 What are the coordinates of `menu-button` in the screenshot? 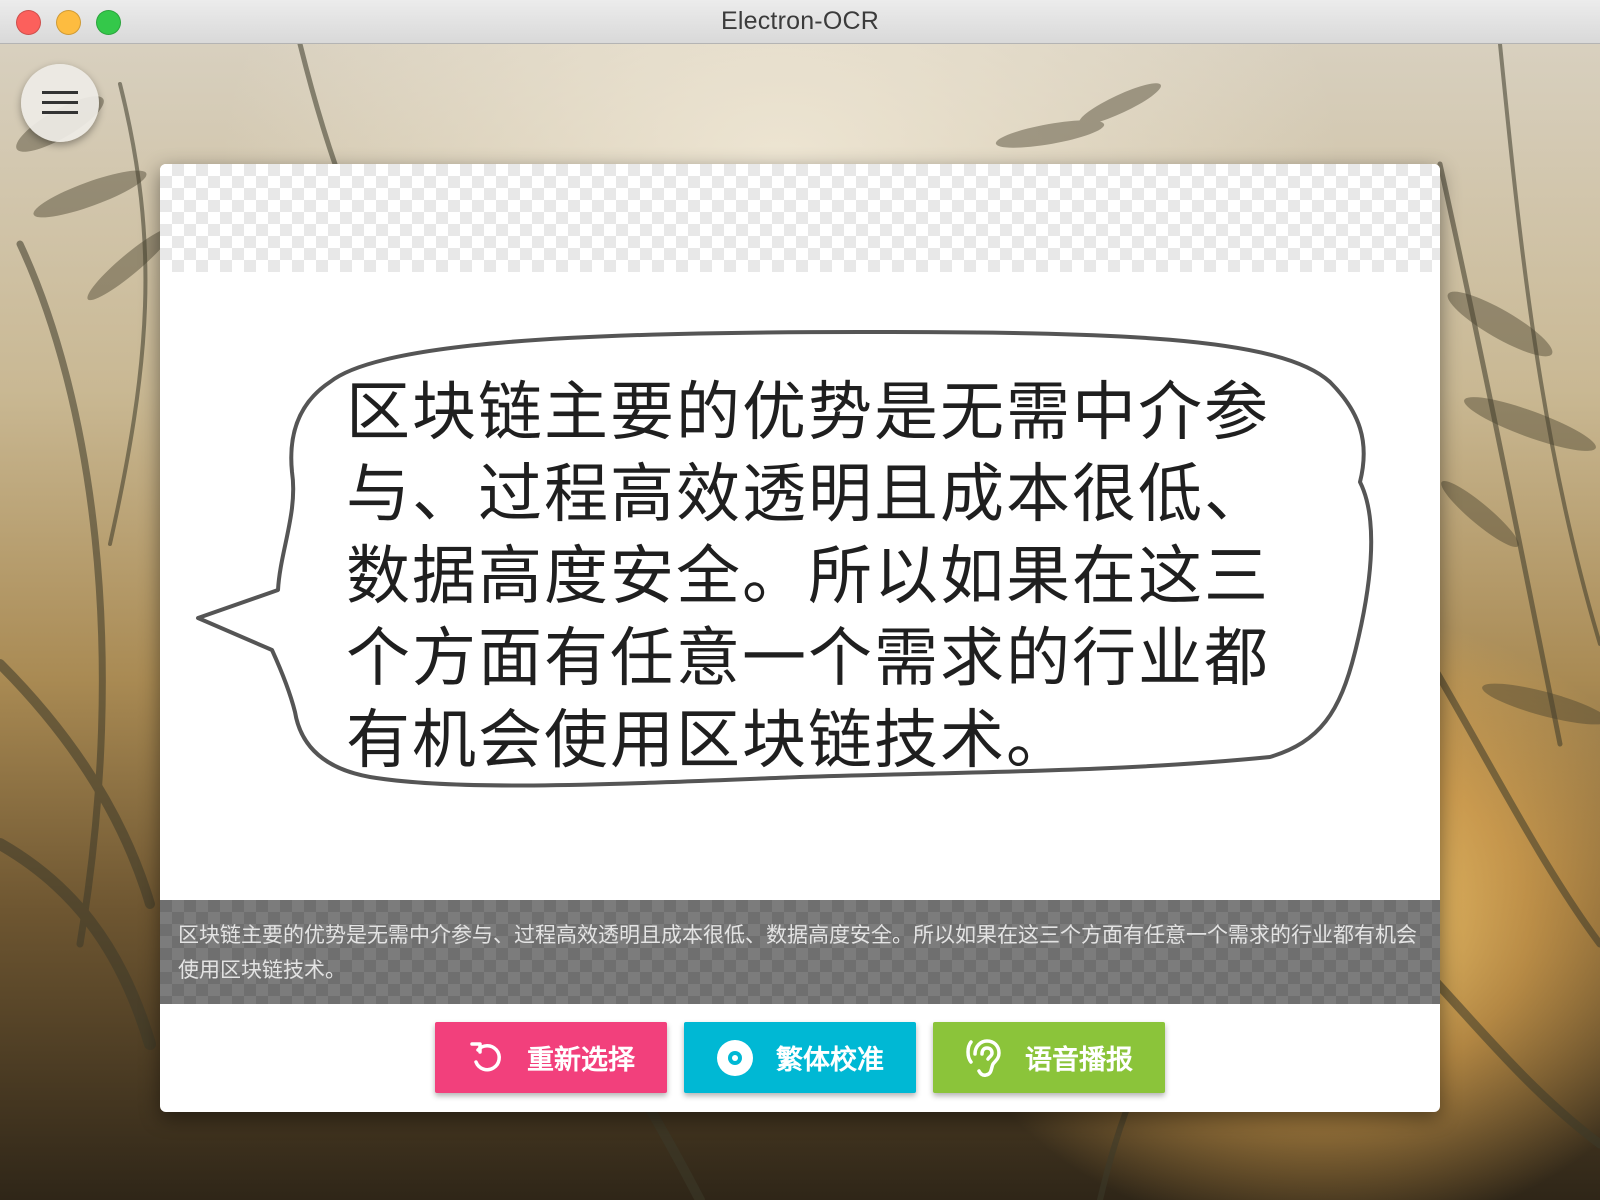 It's located at (60, 103).